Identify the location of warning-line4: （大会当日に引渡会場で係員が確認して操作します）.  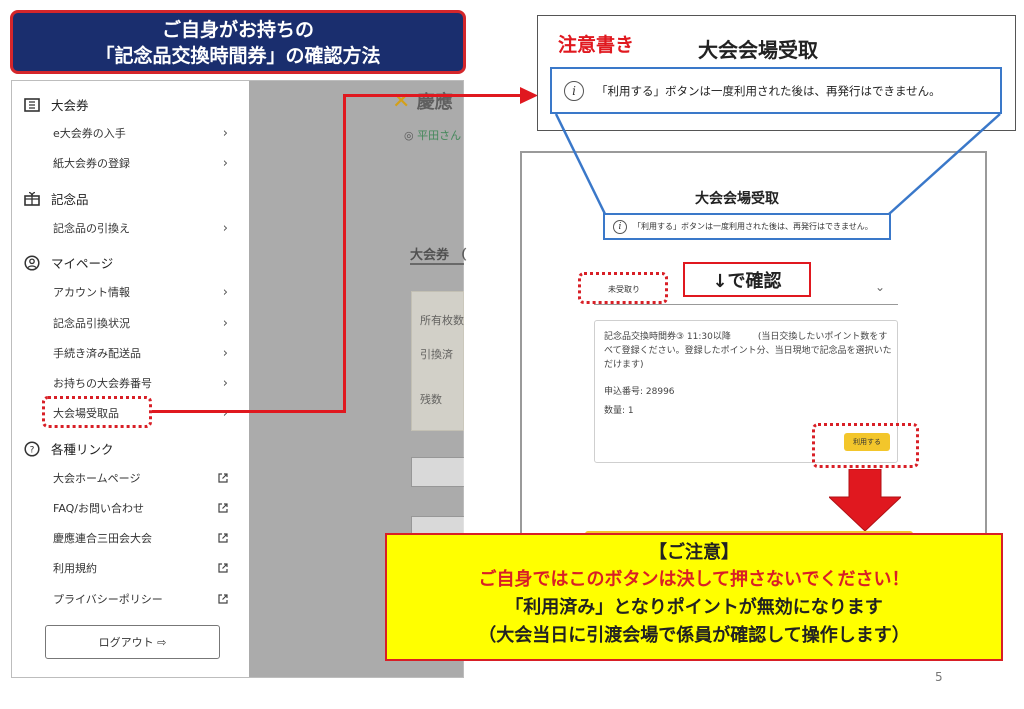
(694, 635).